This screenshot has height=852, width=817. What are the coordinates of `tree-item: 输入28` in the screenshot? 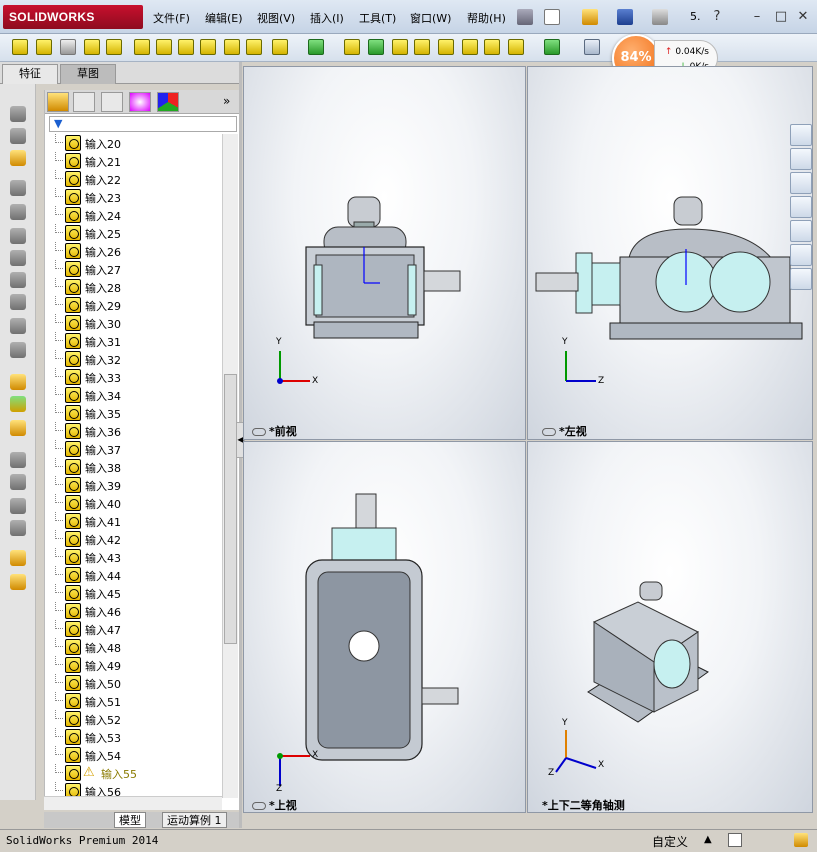 It's located at (134, 287).